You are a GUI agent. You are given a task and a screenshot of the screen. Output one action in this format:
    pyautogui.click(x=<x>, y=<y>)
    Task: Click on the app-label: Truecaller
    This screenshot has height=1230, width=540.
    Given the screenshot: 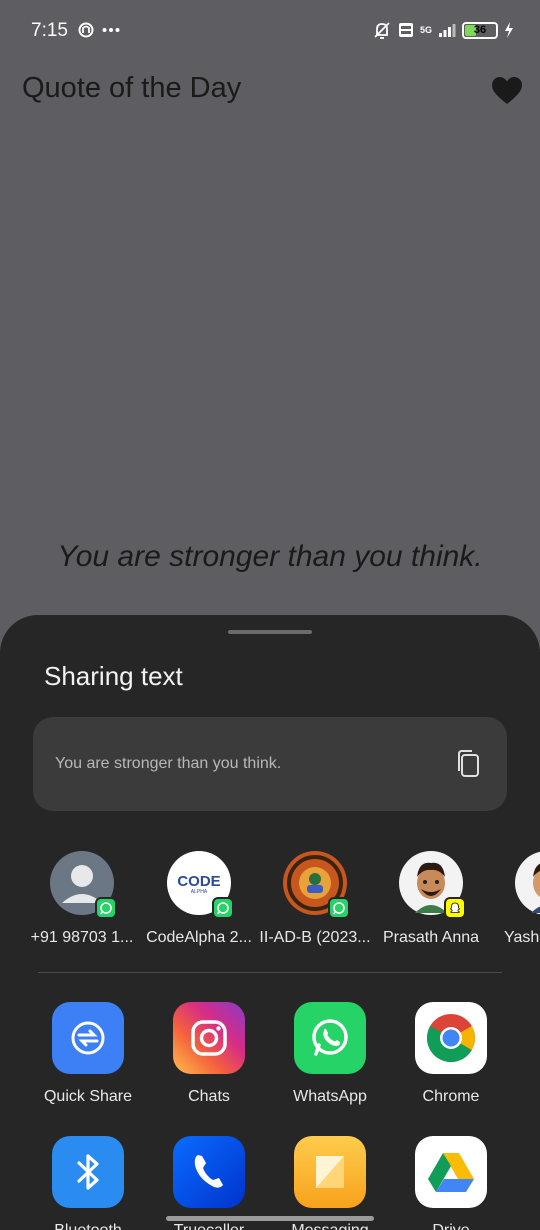 What is the action you would take?
    pyautogui.click(x=209, y=1226)
    